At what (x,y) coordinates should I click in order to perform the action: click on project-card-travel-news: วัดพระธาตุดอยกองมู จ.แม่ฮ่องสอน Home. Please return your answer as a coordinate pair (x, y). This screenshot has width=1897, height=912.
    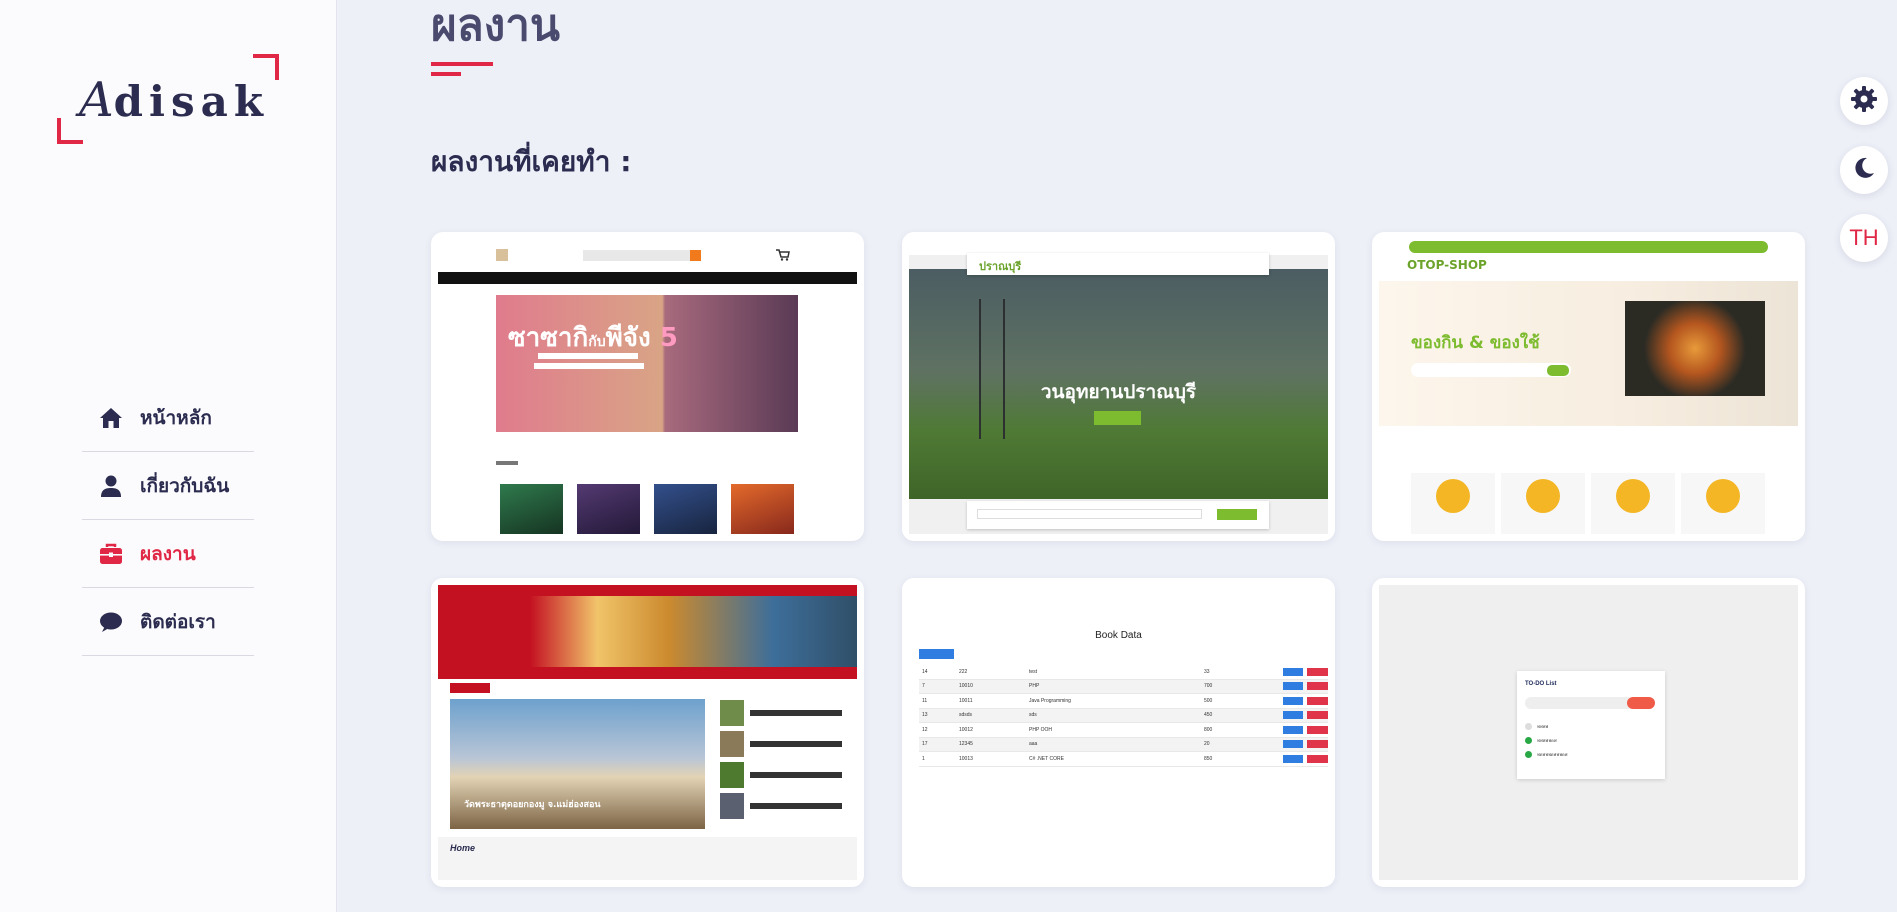
    Looking at the image, I should click on (647, 732).